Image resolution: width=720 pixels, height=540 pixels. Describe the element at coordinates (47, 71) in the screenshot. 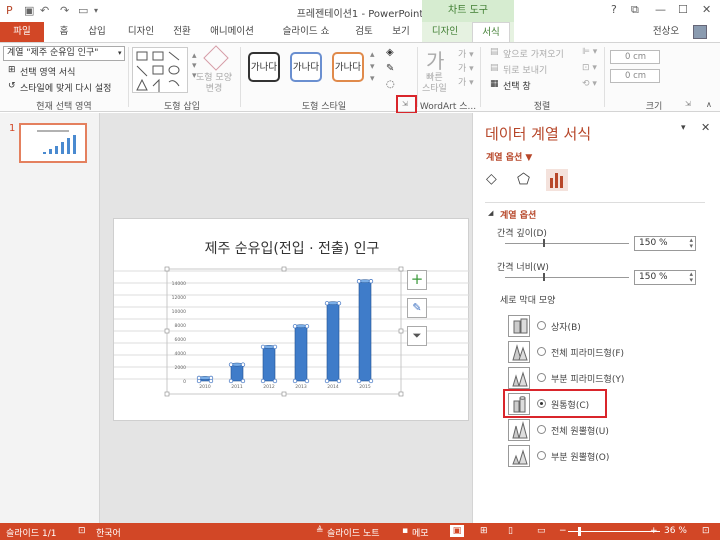

I see `format-selection-button: 선택 영역 서식` at that location.